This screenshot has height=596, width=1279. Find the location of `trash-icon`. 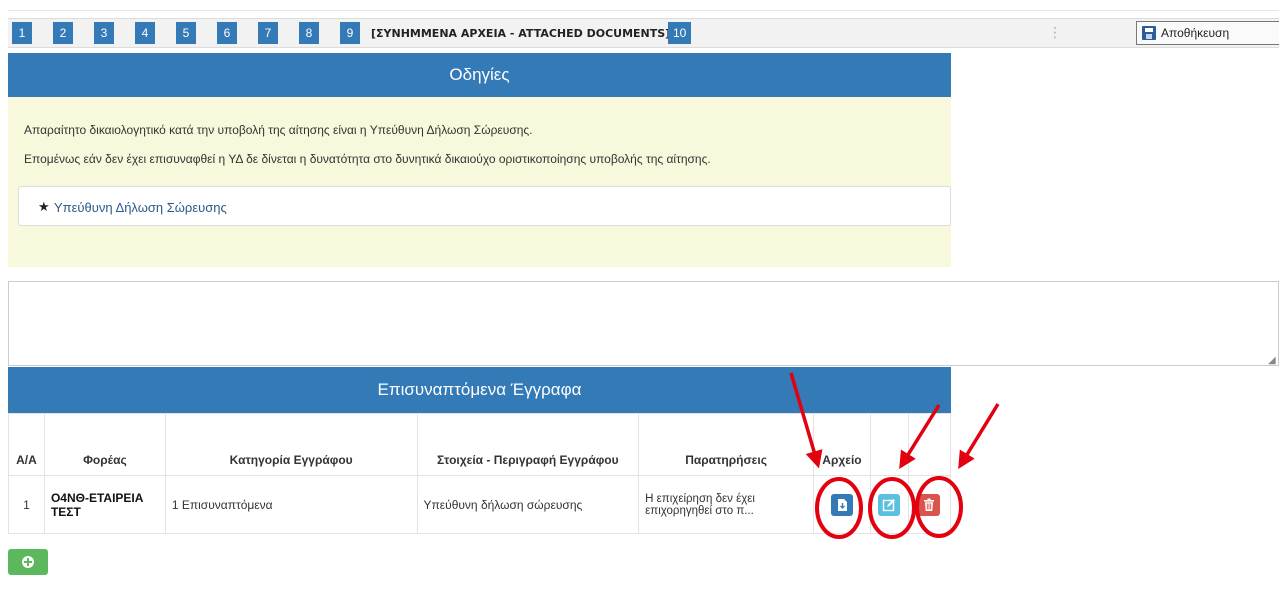

trash-icon is located at coordinates (929, 504).